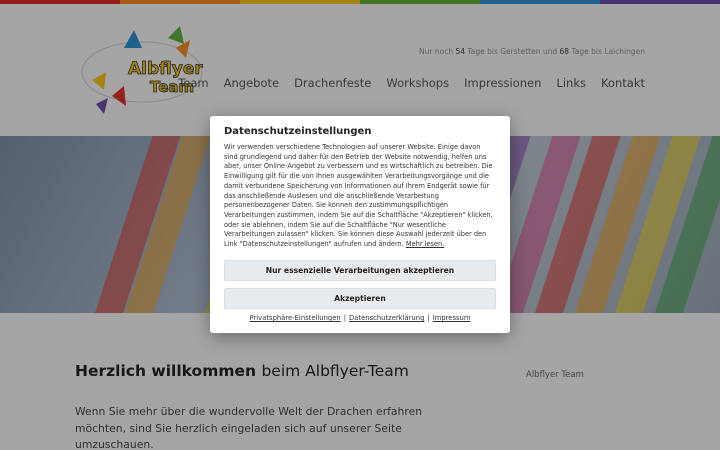 Image resolution: width=720 pixels, height=450 pixels. I want to click on read-more-link: Mehr lesen., so click(425, 244).